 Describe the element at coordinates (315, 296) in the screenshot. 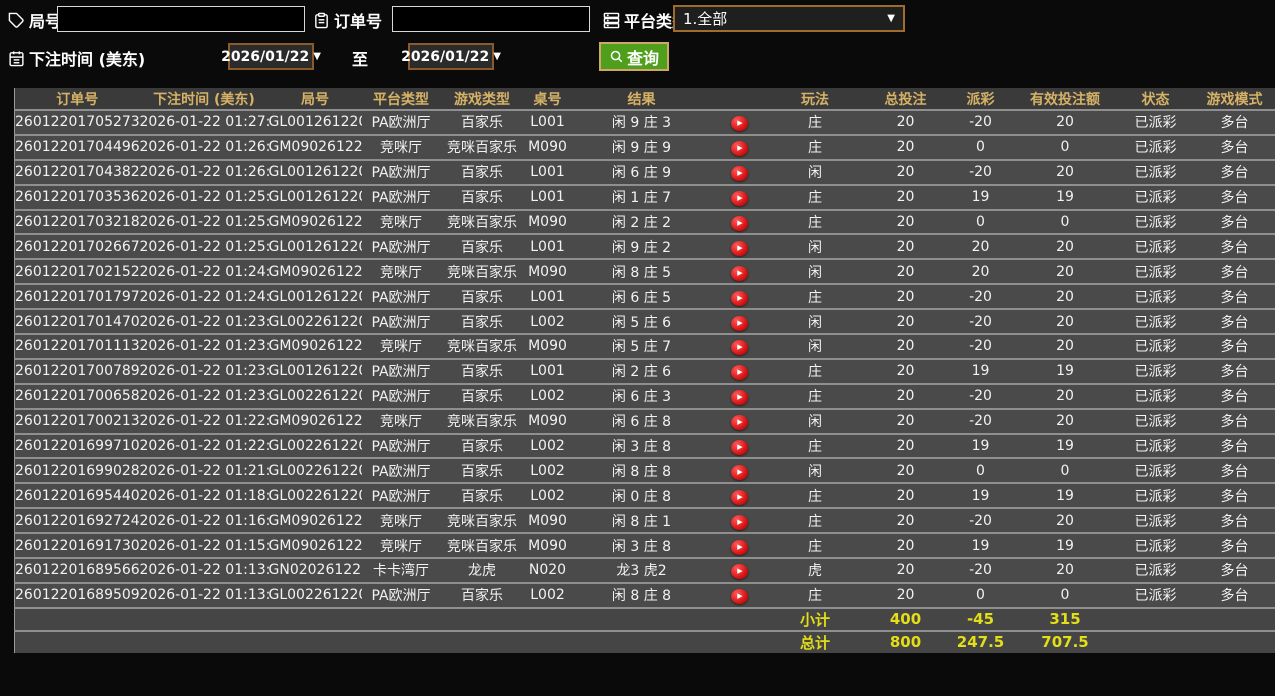

I see `round-number-cell: GL00126122034` at that location.